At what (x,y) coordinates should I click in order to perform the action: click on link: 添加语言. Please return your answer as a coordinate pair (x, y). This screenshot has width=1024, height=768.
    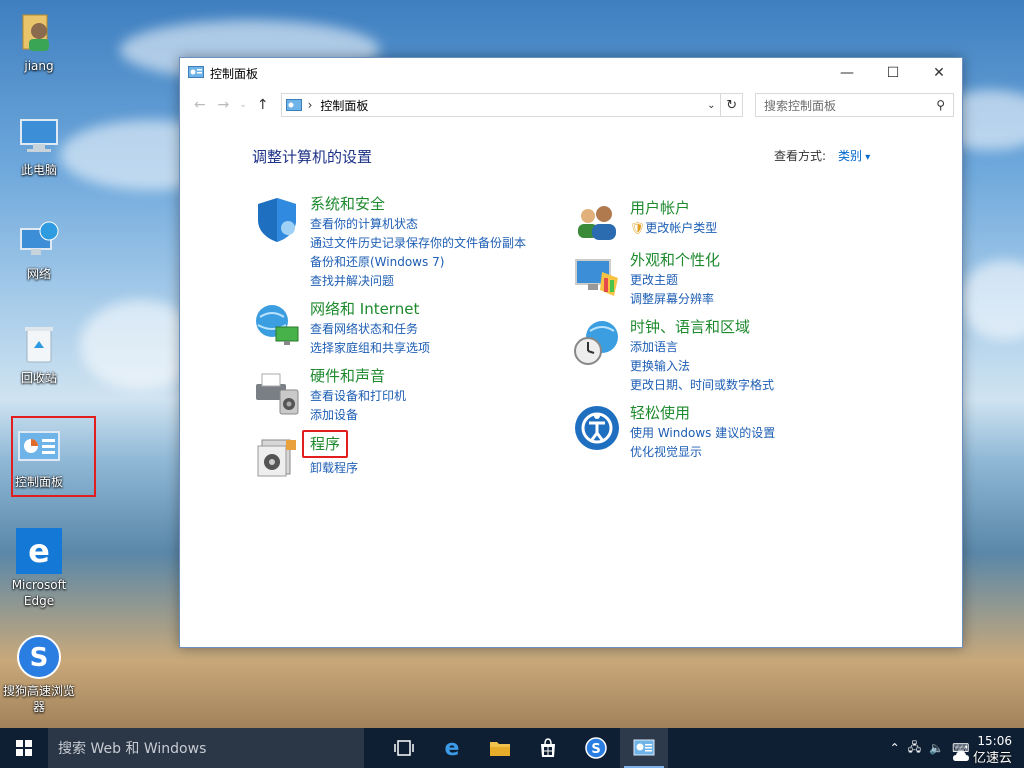
    Looking at the image, I should click on (702, 347).